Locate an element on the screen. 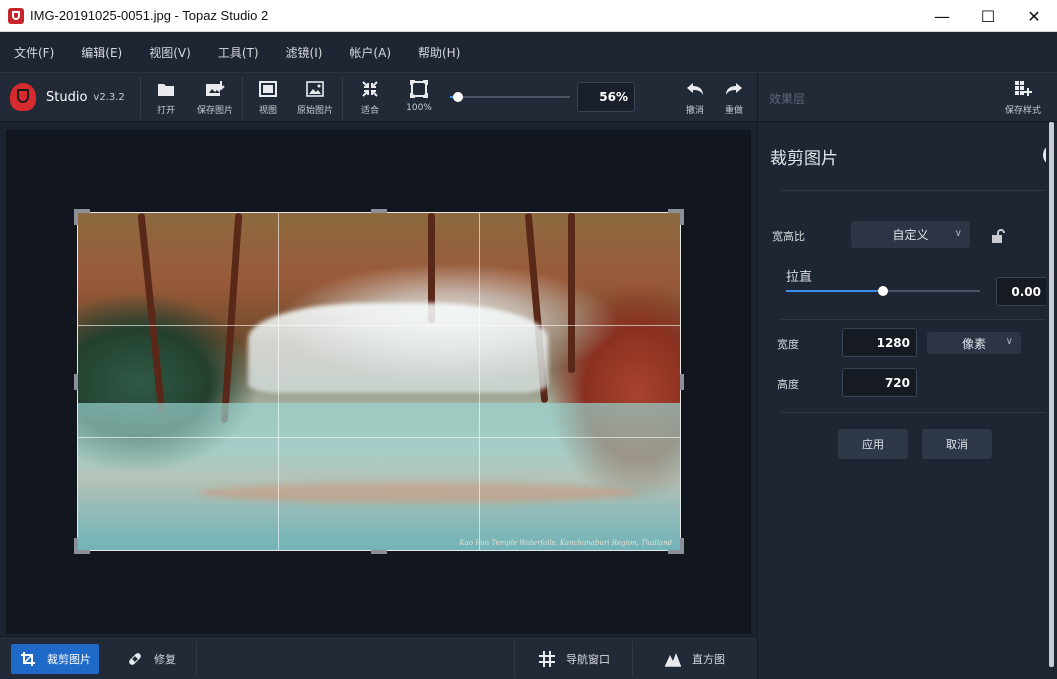 This screenshot has height=679, width=1057. effects-header: 效果层 保存样式 is located at coordinates (907, 97).